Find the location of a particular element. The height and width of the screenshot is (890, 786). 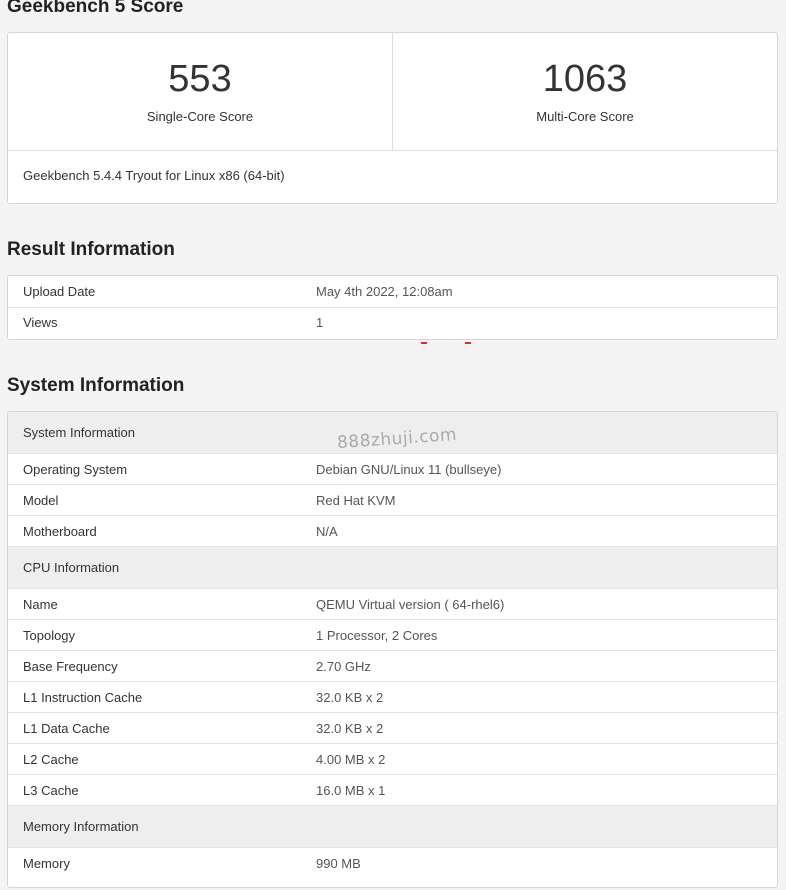

row-value: 16.0 MB x 1 is located at coordinates (539, 790).